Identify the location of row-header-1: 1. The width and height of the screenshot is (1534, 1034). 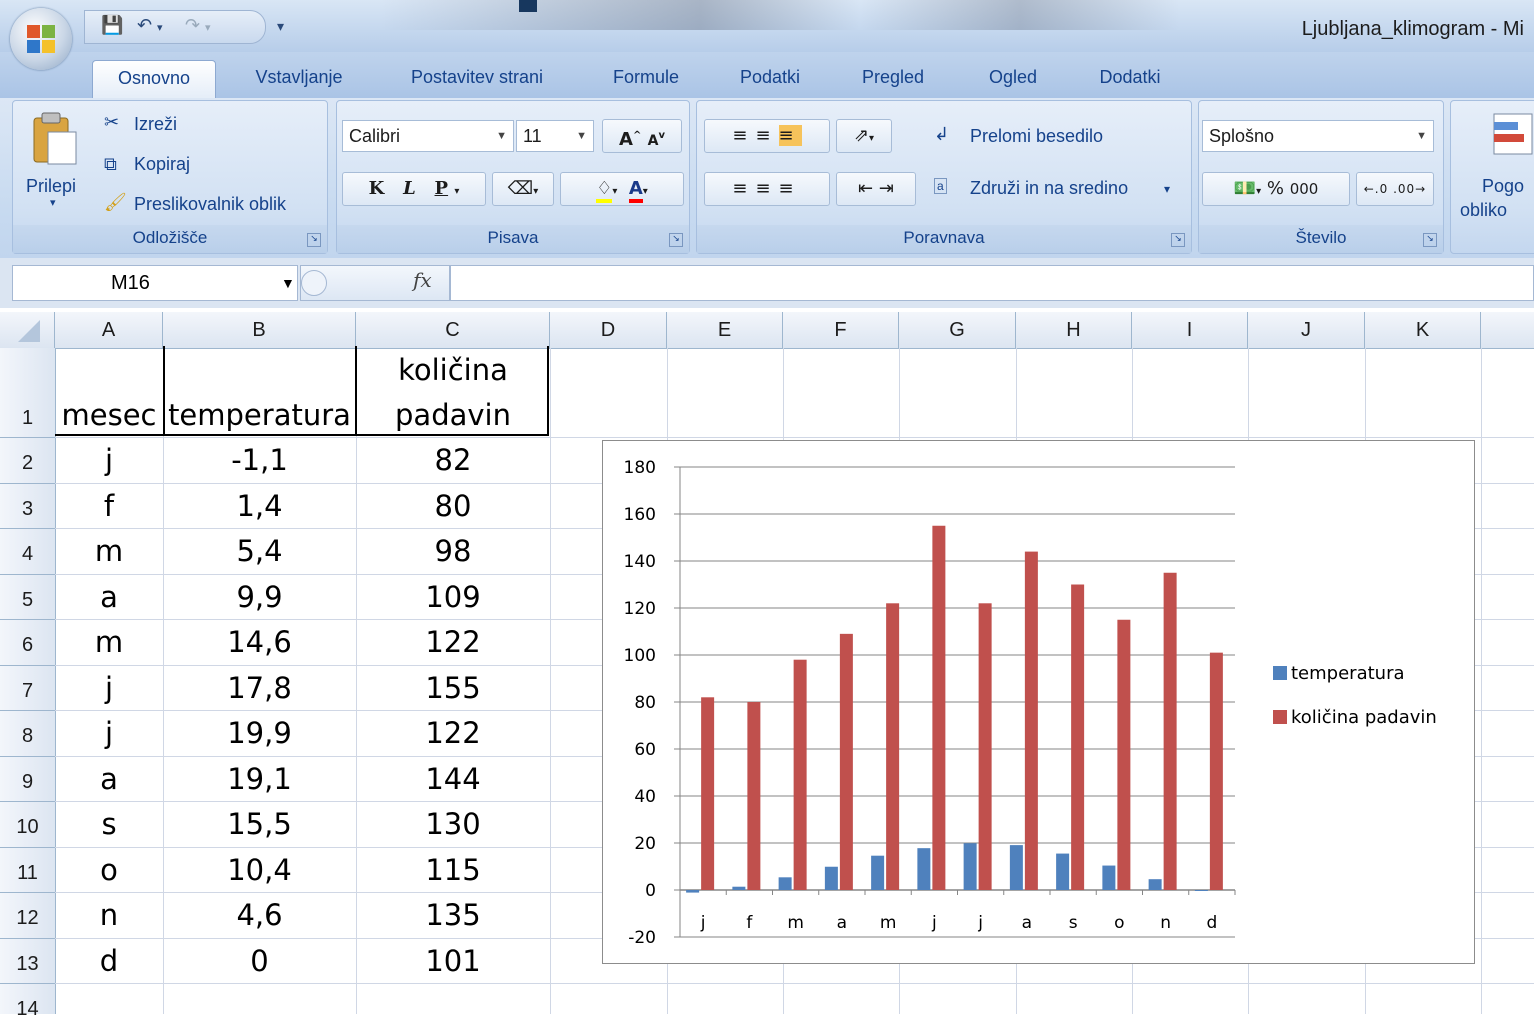
(27, 393).